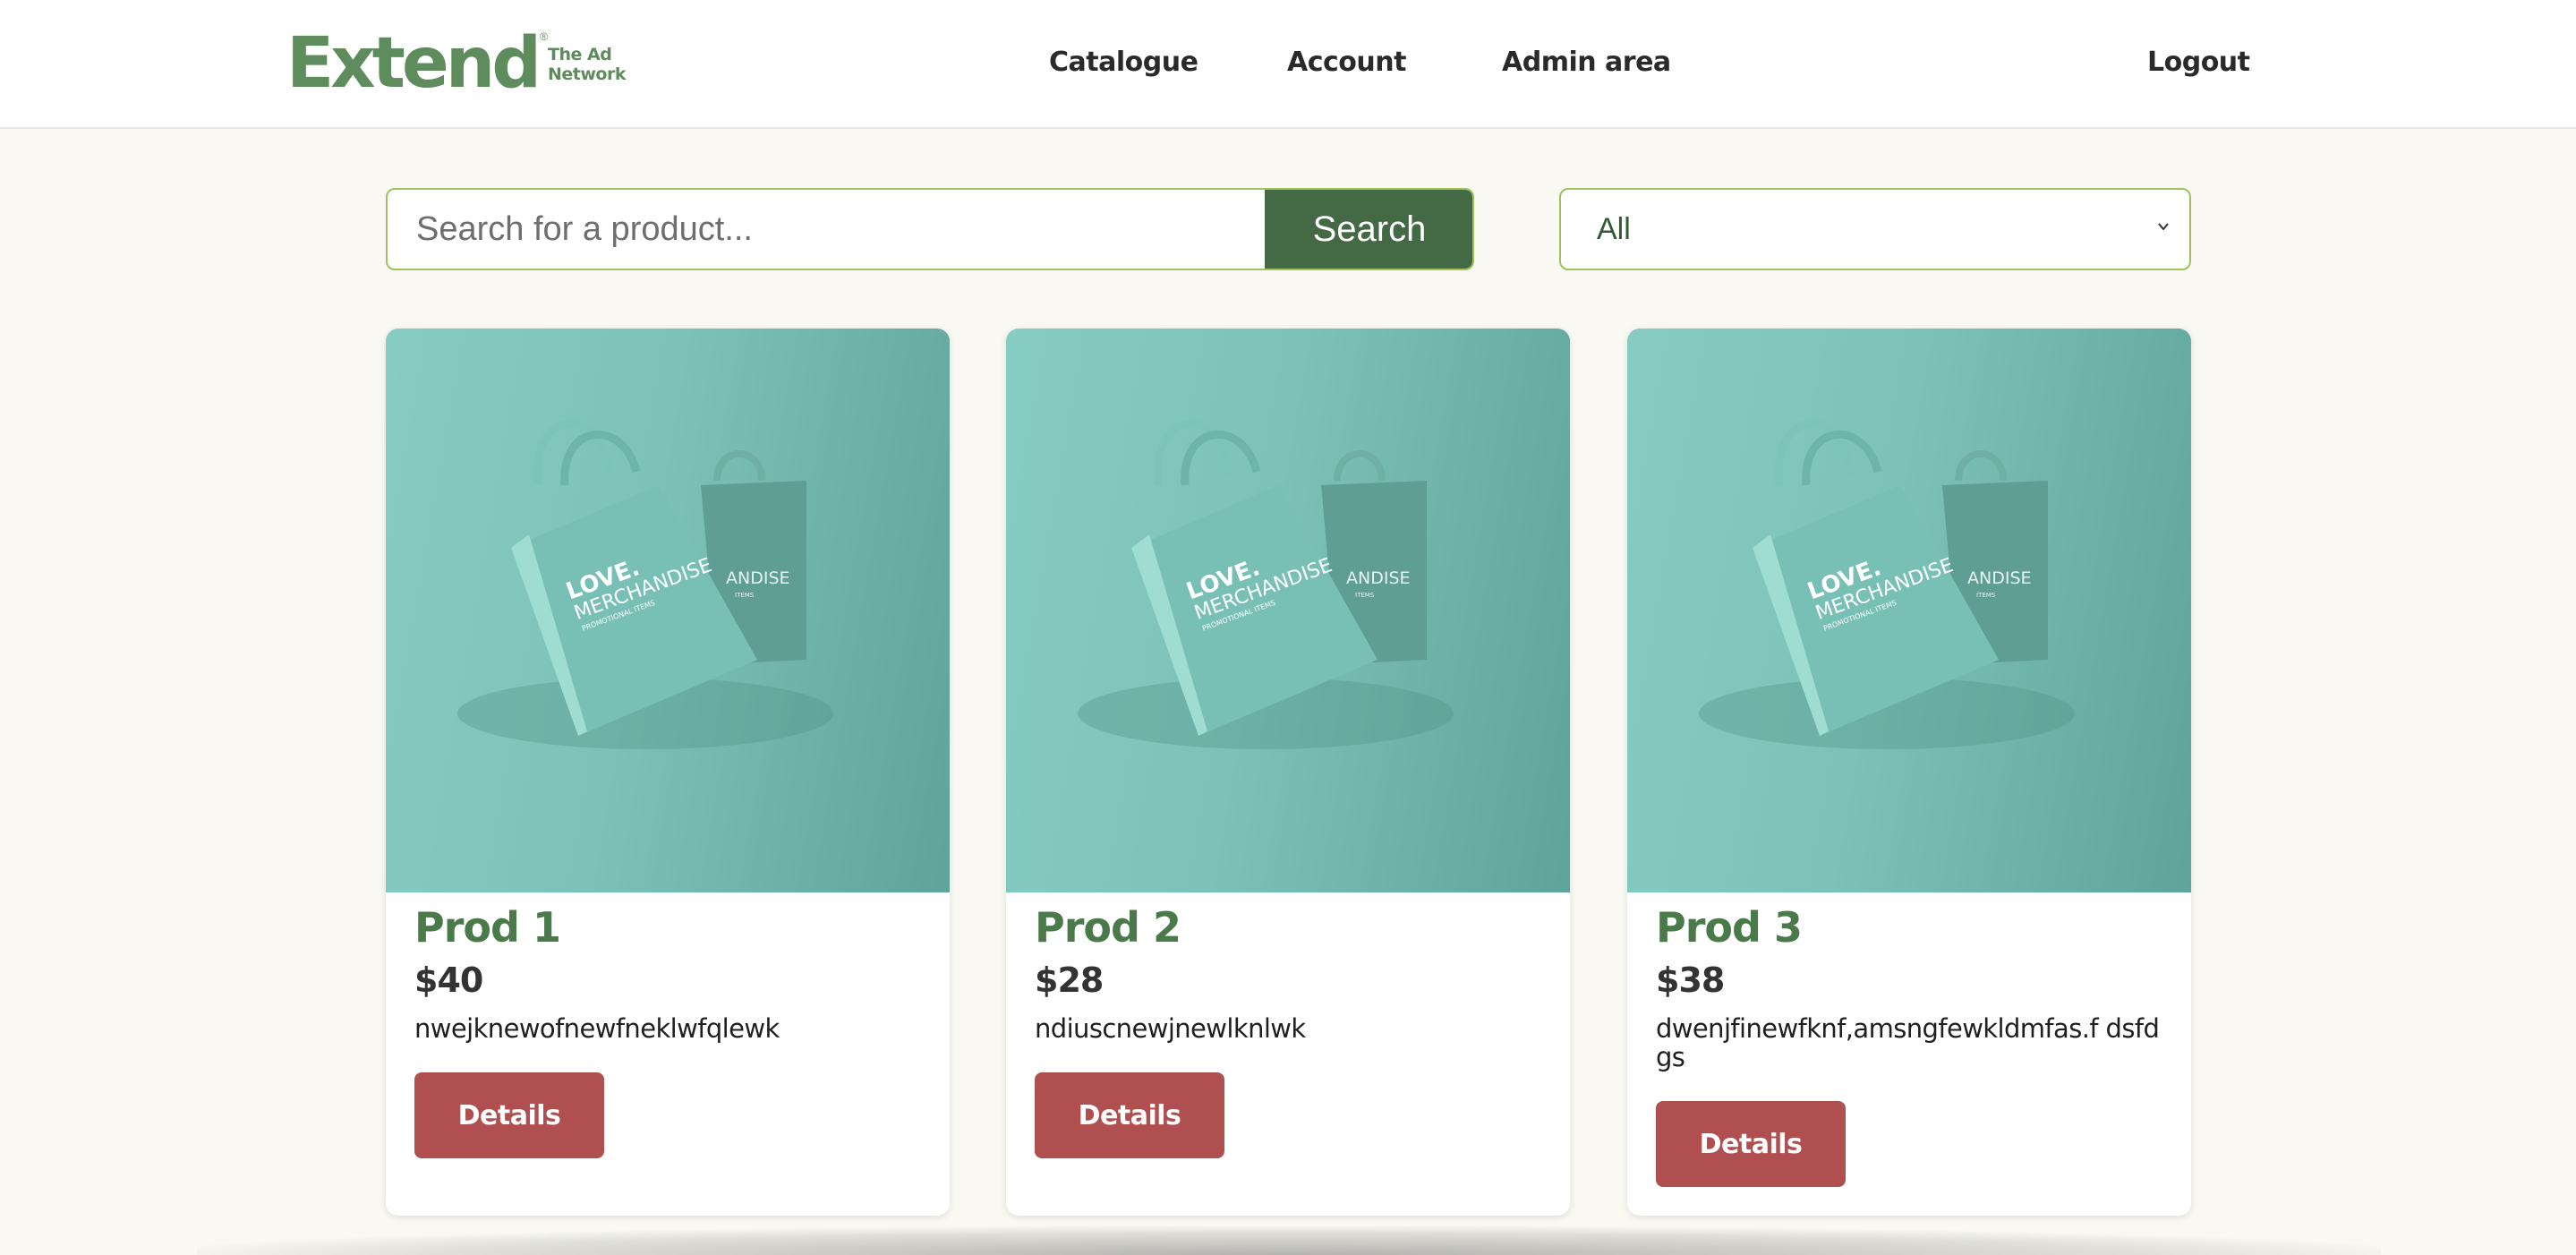 The height and width of the screenshot is (1255, 2576). I want to click on brand-name: Extend, so click(414, 63).